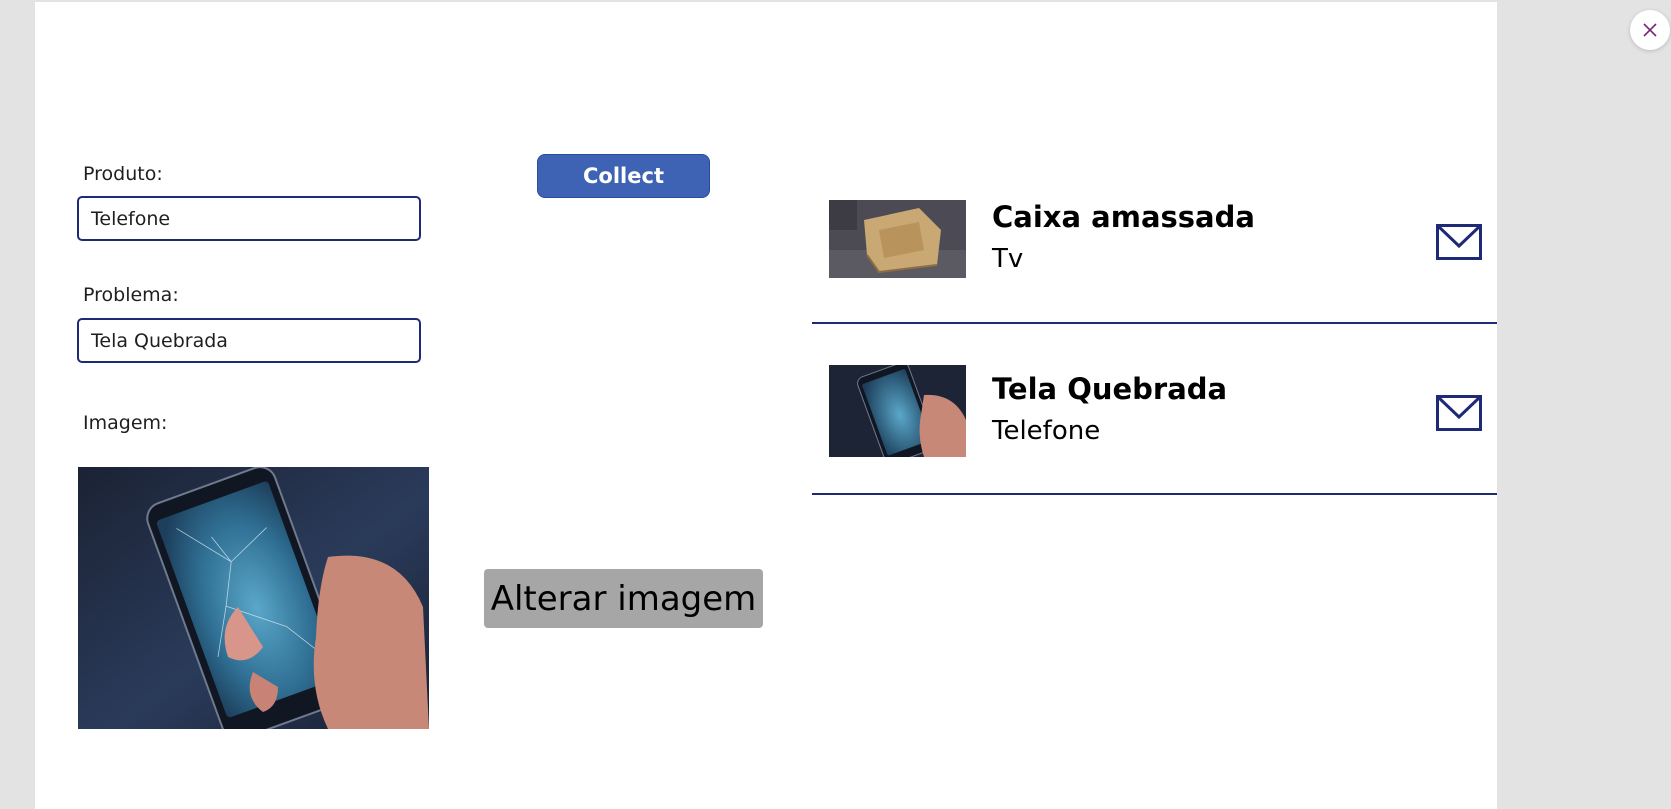 This screenshot has height=809, width=1671. Describe the element at coordinates (1154, 255) in the screenshot. I see `gallery-item: Caixa amassada Tv` at that location.